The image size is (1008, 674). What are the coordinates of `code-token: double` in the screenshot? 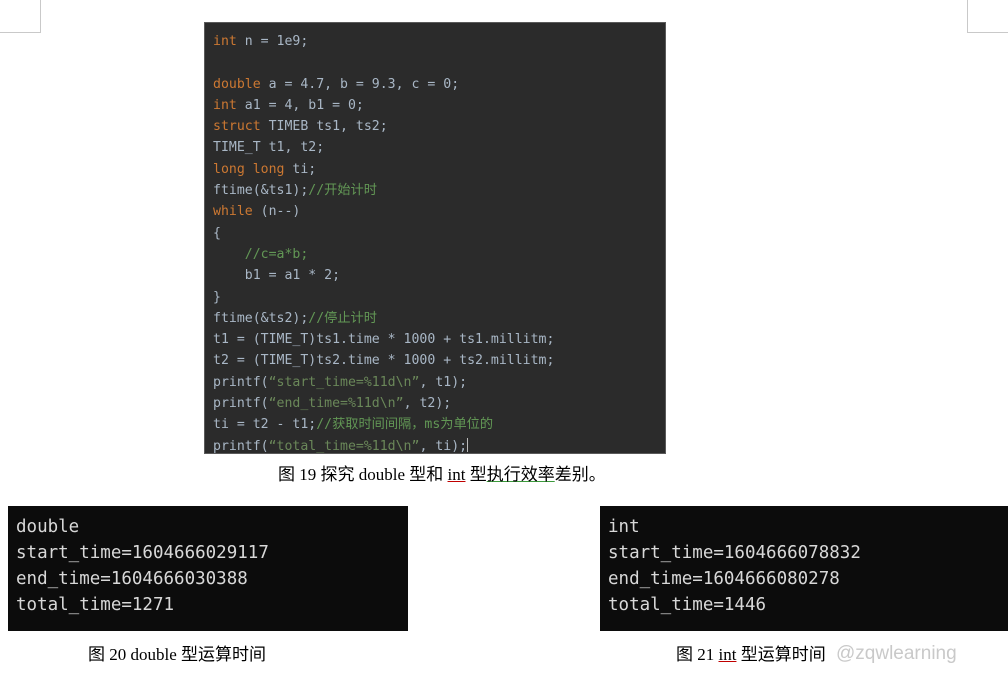 It's located at (237, 84).